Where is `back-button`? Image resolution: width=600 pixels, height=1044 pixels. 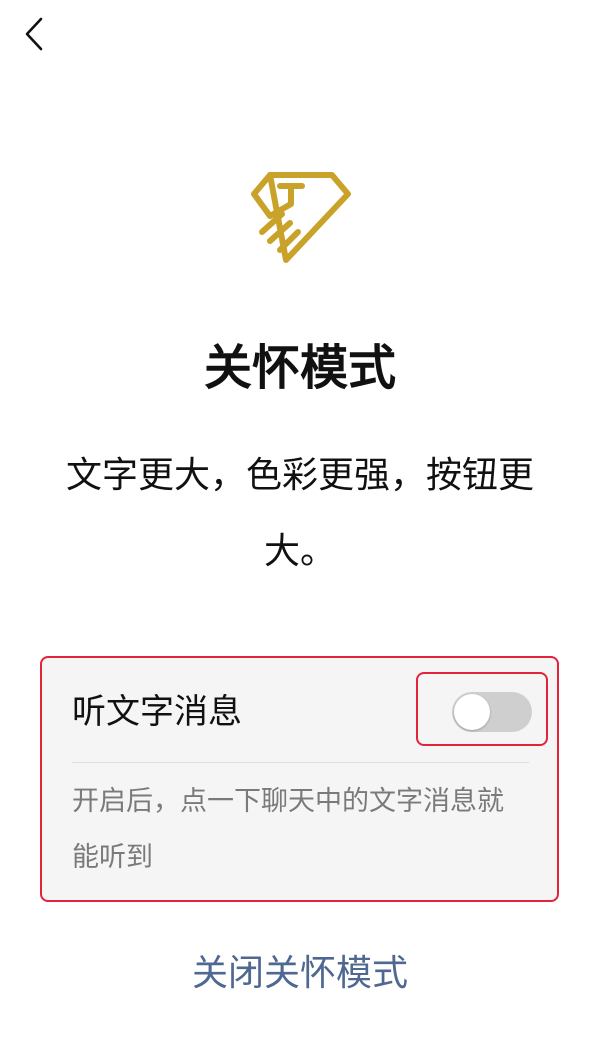
back-button is located at coordinates (34, 34).